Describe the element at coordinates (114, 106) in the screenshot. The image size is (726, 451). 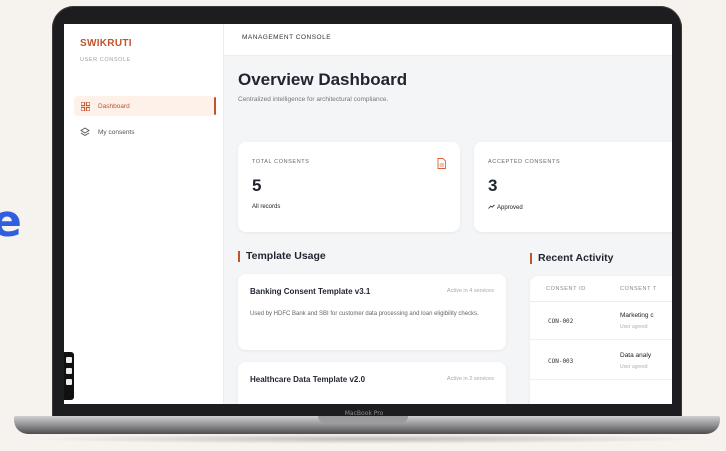
I see `sidebar-item-label: Dashboard` at that location.